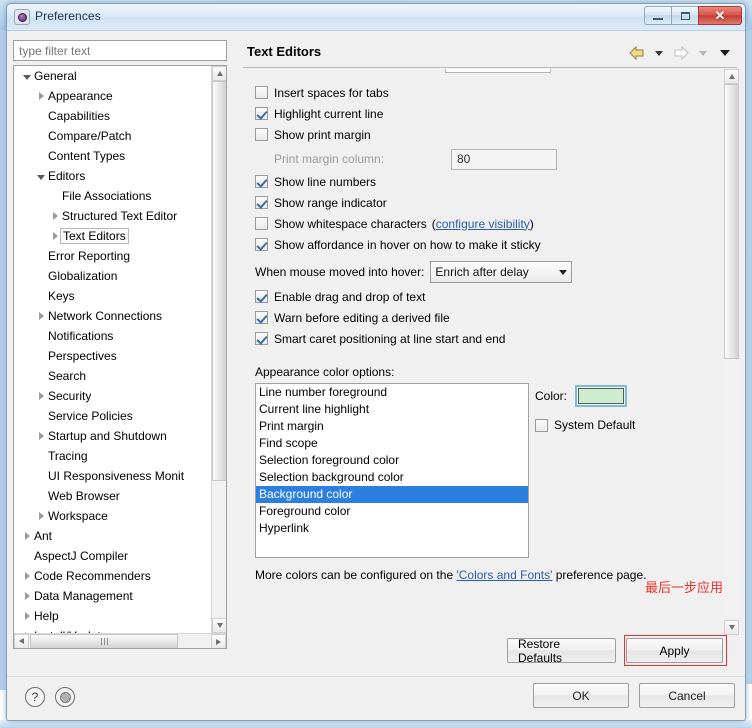  Describe the element at coordinates (113, 536) in the screenshot. I see `sidebar-item-ant: Ant` at that location.